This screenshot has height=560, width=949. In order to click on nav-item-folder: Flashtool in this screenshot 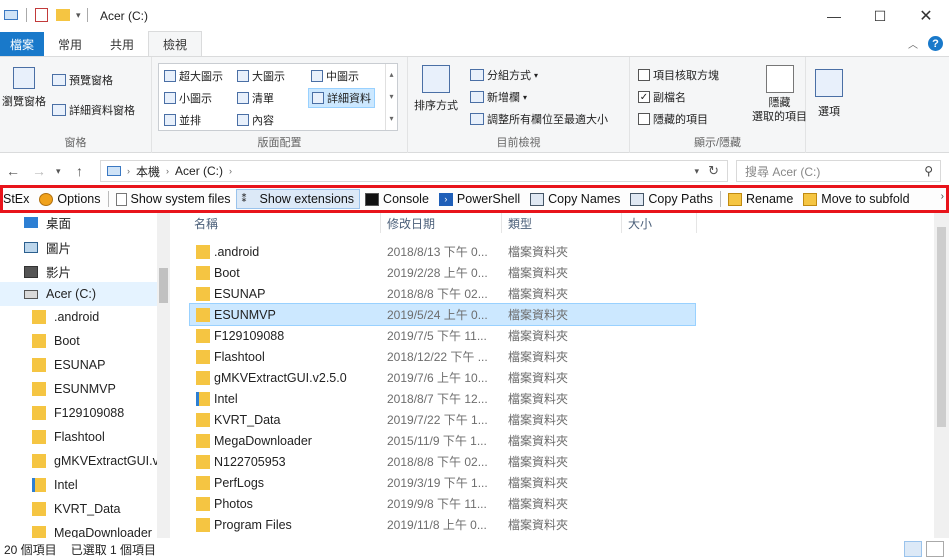, I will do `click(68, 437)`.